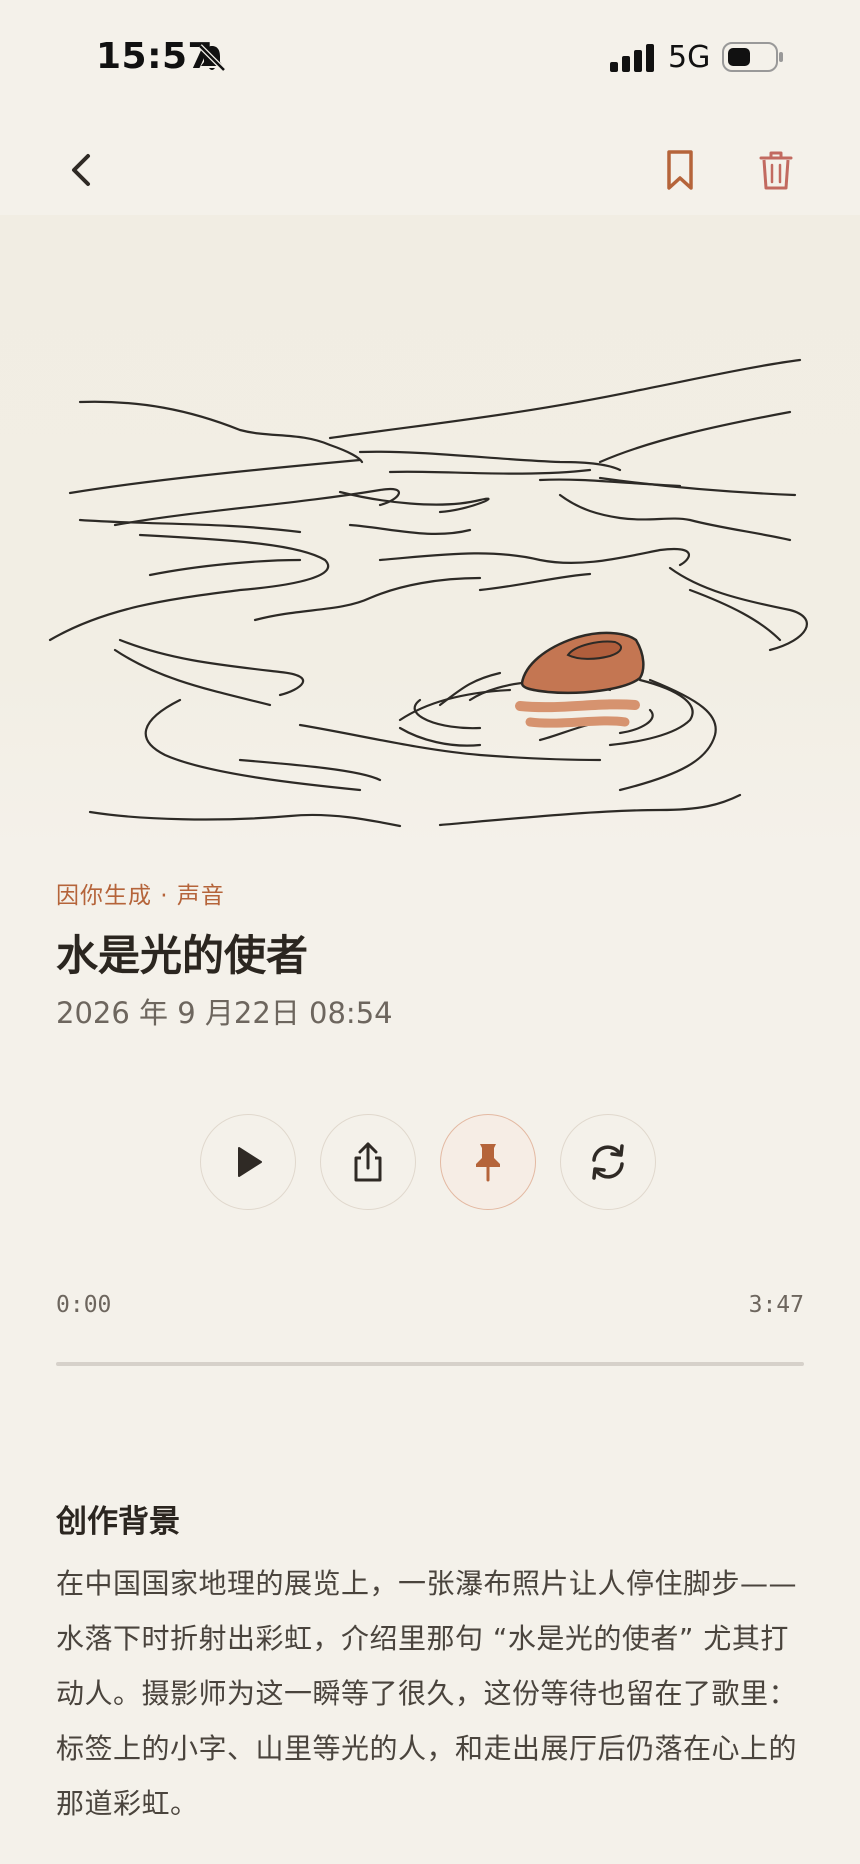 This screenshot has width=860, height=1864. Describe the element at coordinates (140, 896) in the screenshot. I see `song-tagline: 因你生成 · 声音` at that location.